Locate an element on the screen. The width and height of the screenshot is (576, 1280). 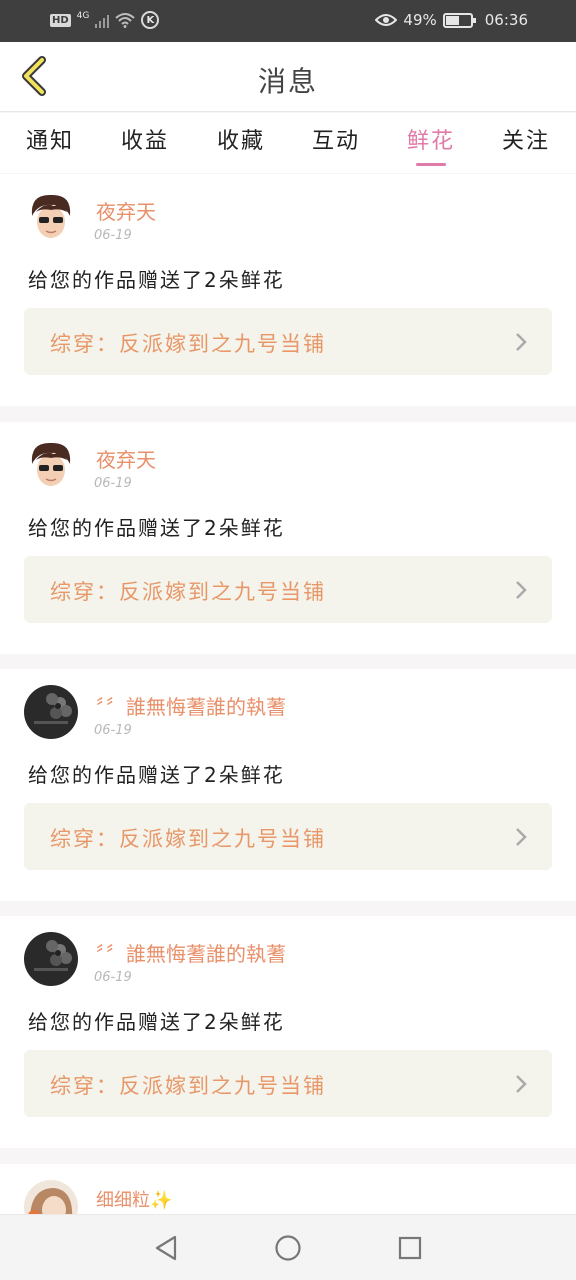
tab-flowers: 鲜花 is located at coordinates (431, 144).